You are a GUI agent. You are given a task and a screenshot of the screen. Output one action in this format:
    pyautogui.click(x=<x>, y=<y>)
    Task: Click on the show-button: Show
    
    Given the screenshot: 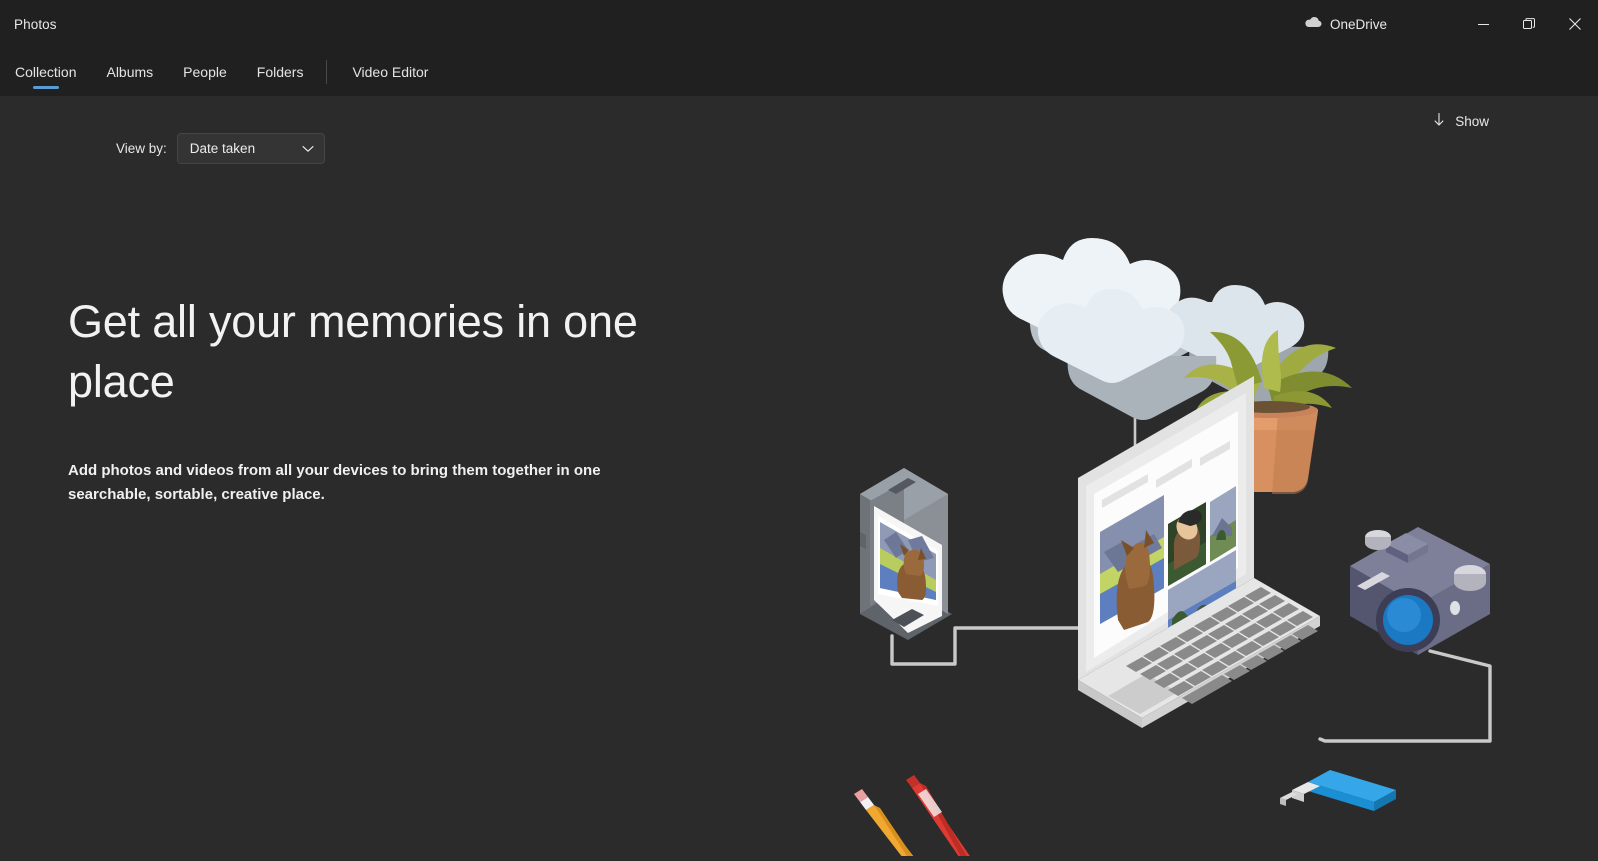 What is the action you would take?
    pyautogui.click(x=1460, y=121)
    